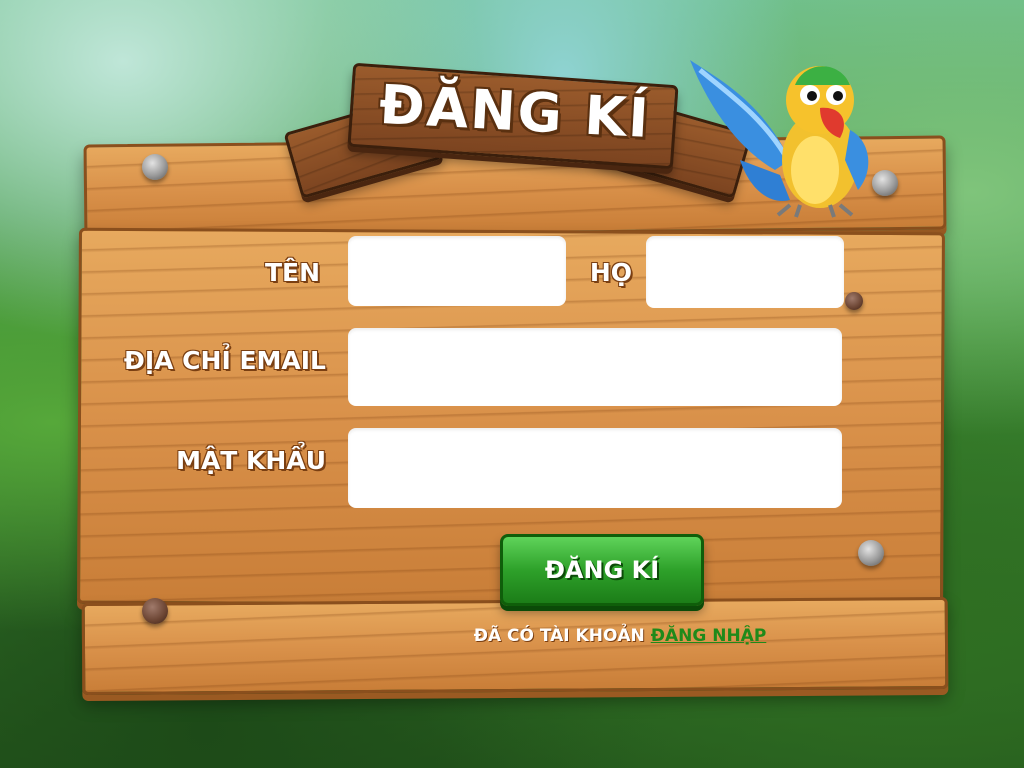 Image resolution: width=1024 pixels, height=768 pixels. What do you see at coordinates (518, 130) in the screenshot?
I see `title-sign: ĐĂNG KÍ` at bounding box center [518, 130].